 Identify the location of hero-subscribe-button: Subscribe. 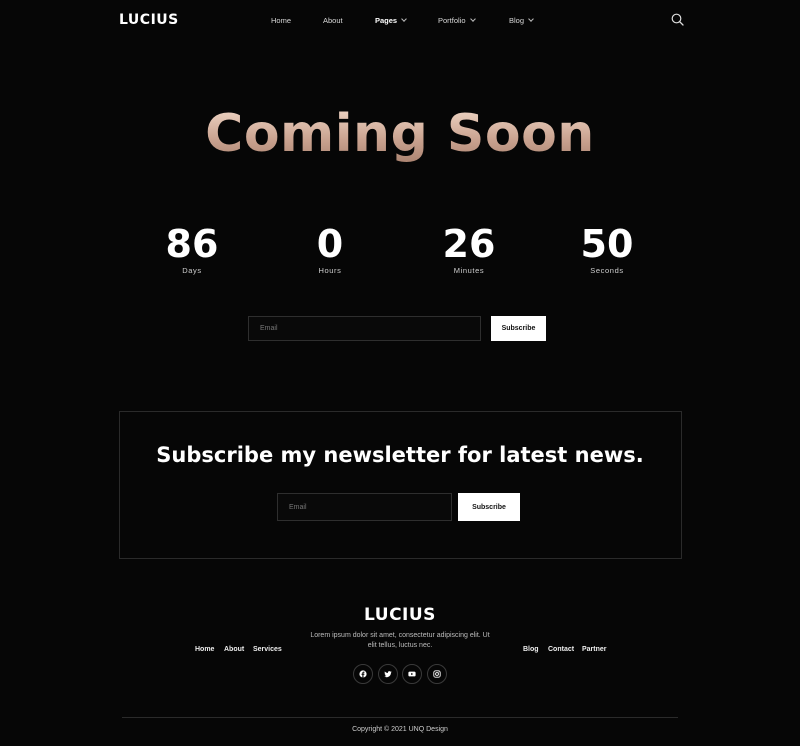
(518, 328).